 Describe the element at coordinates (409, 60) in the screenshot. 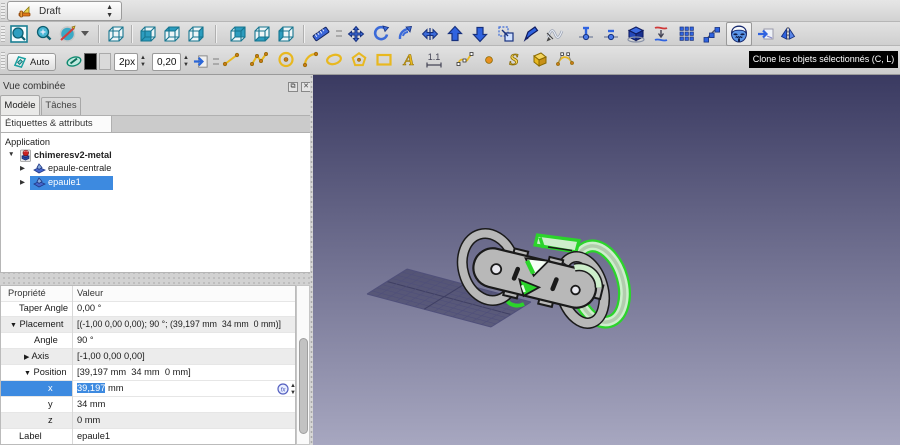

I see `svg-text: A` at that location.